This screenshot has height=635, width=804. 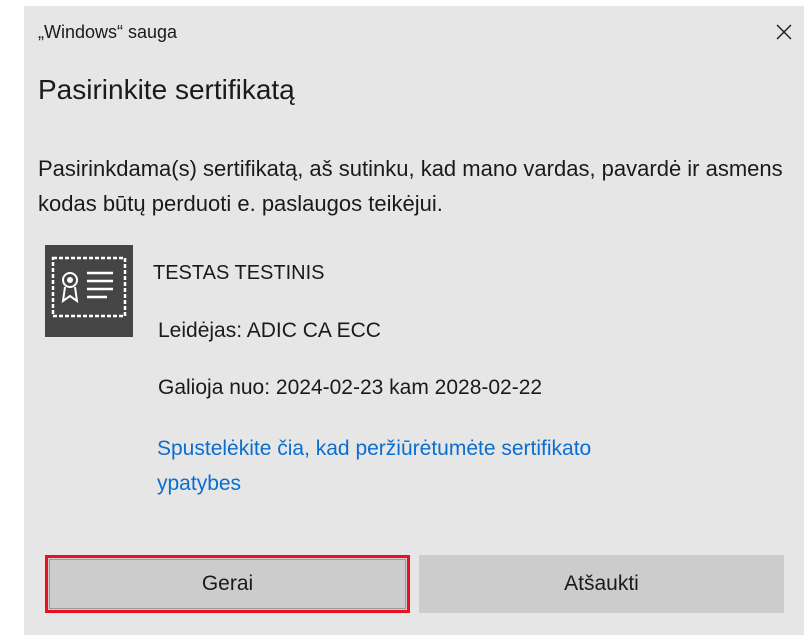 I want to click on cancel-button: Atšaukti, so click(x=601, y=584).